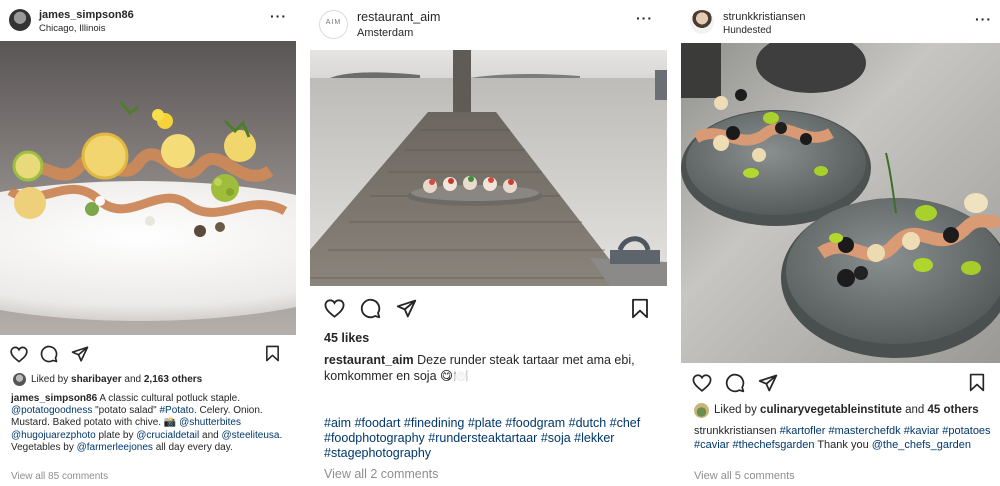  I want to click on liked-by-others: 45 others, so click(953, 410).